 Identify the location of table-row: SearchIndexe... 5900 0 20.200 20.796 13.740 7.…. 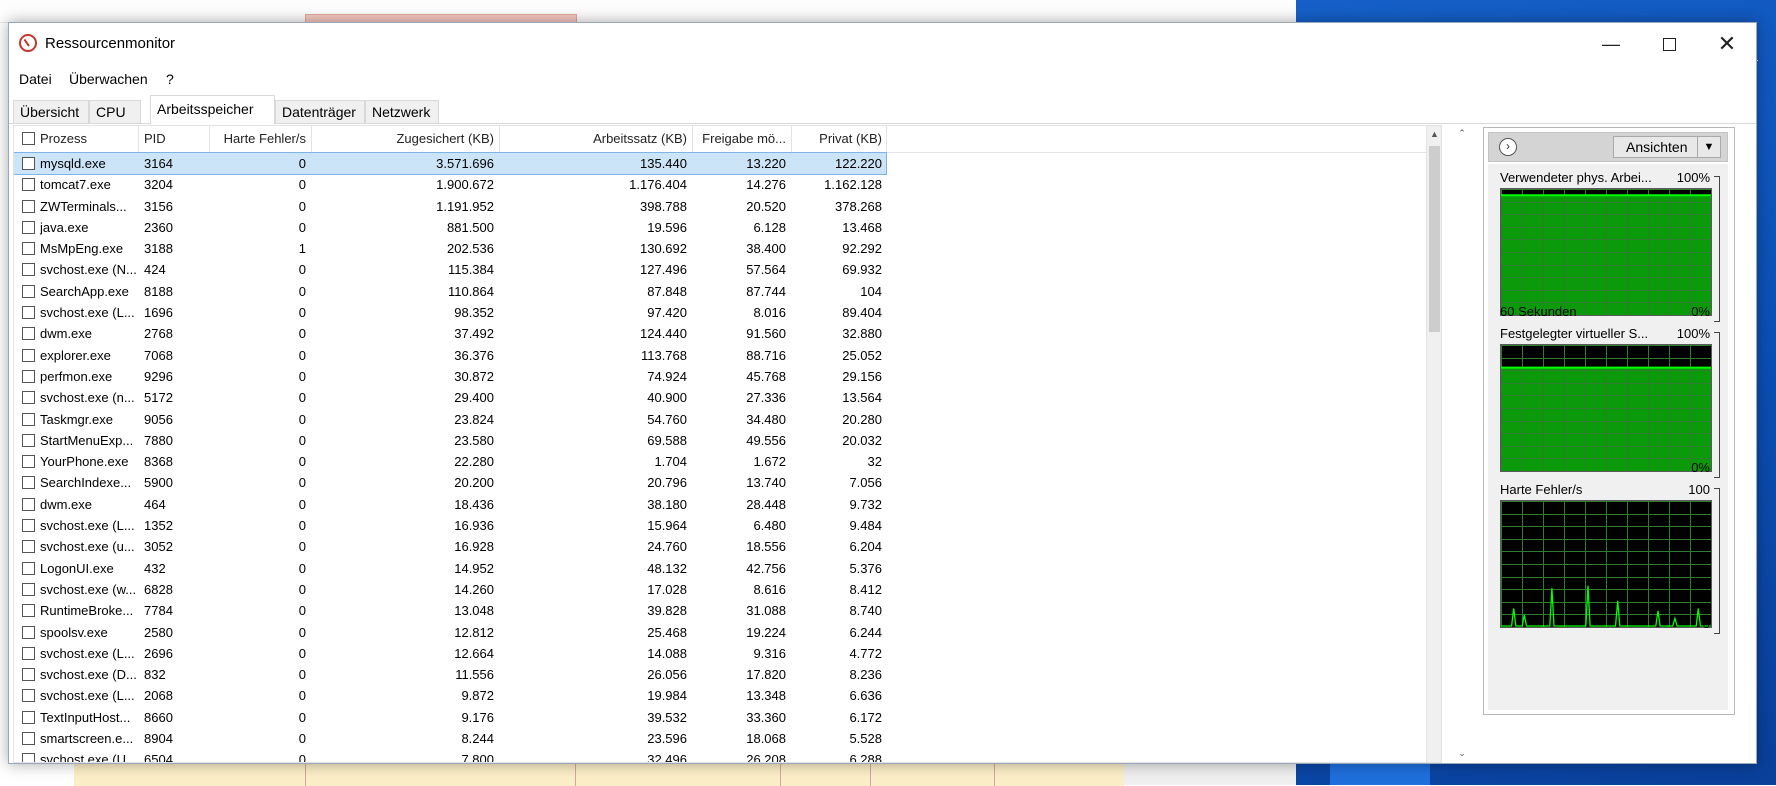
(720, 482).